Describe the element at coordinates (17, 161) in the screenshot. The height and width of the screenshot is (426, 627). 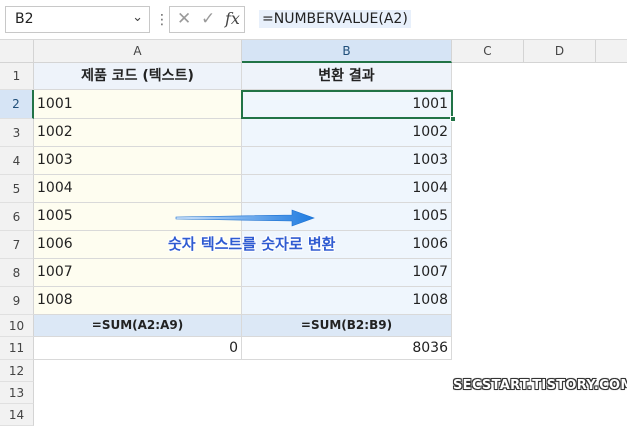
I see `row-header-4: 4` at that location.